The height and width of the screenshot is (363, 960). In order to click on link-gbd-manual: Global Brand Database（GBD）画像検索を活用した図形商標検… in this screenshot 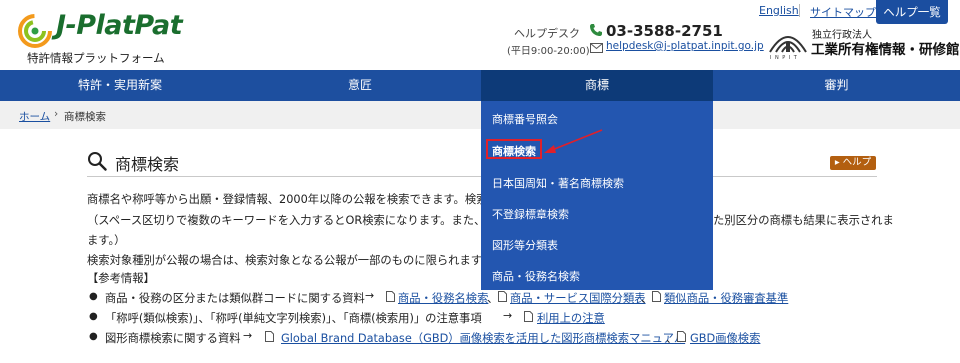, I will do `click(483, 338)`.